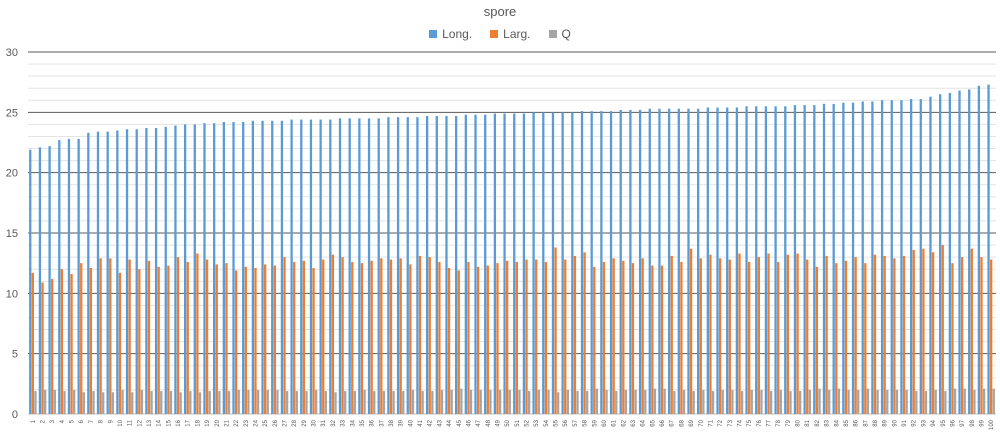  What do you see at coordinates (740, 422) in the screenshot?
I see `x-tick-label: 74` at bounding box center [740, 422].